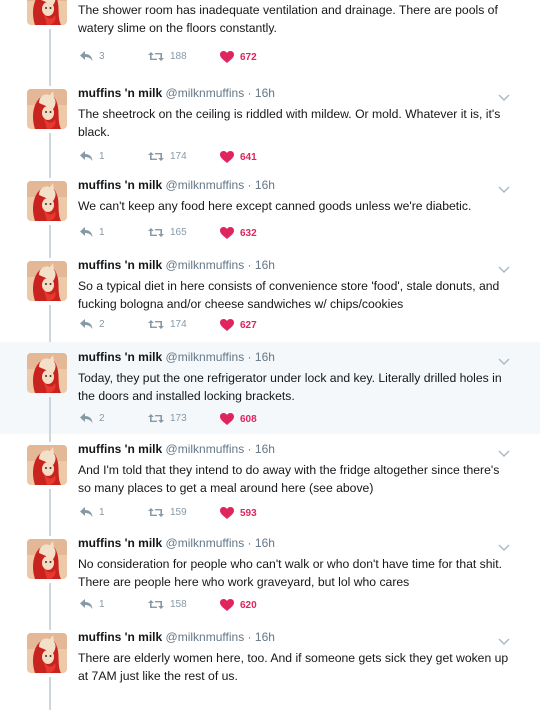  I want to click on like-count: 608, so click(248, 419).